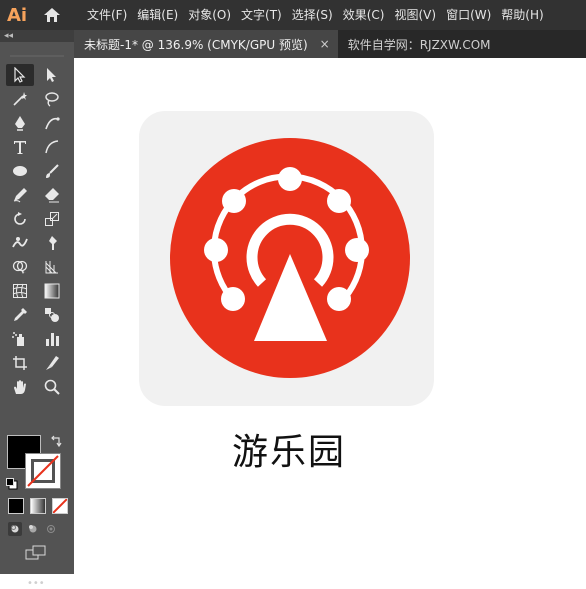 This screenshot has width=586, height=589. I want to click on mesh-tool-icon, so click(20, 291).